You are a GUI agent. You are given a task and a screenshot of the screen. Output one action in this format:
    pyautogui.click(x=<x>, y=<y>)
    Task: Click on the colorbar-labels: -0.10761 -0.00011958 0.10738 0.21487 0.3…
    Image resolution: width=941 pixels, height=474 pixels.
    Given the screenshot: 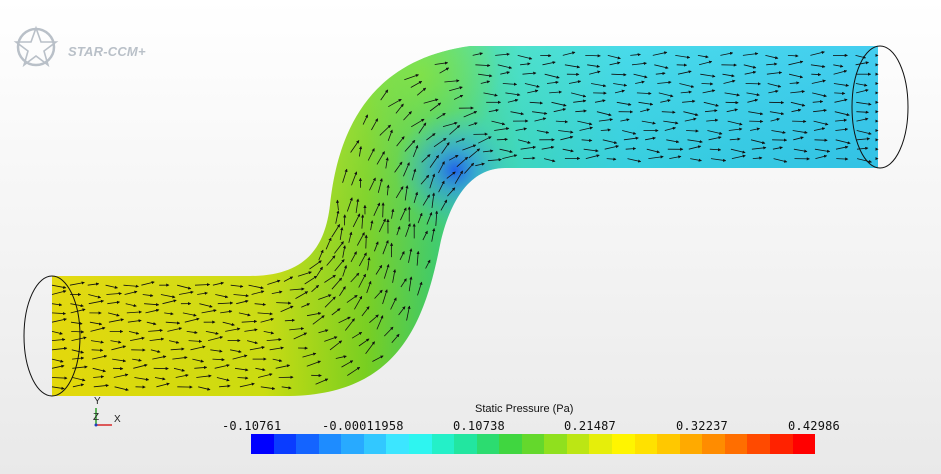 What is the action you would take?
    pyautogui.click(x=470, y=427)
    